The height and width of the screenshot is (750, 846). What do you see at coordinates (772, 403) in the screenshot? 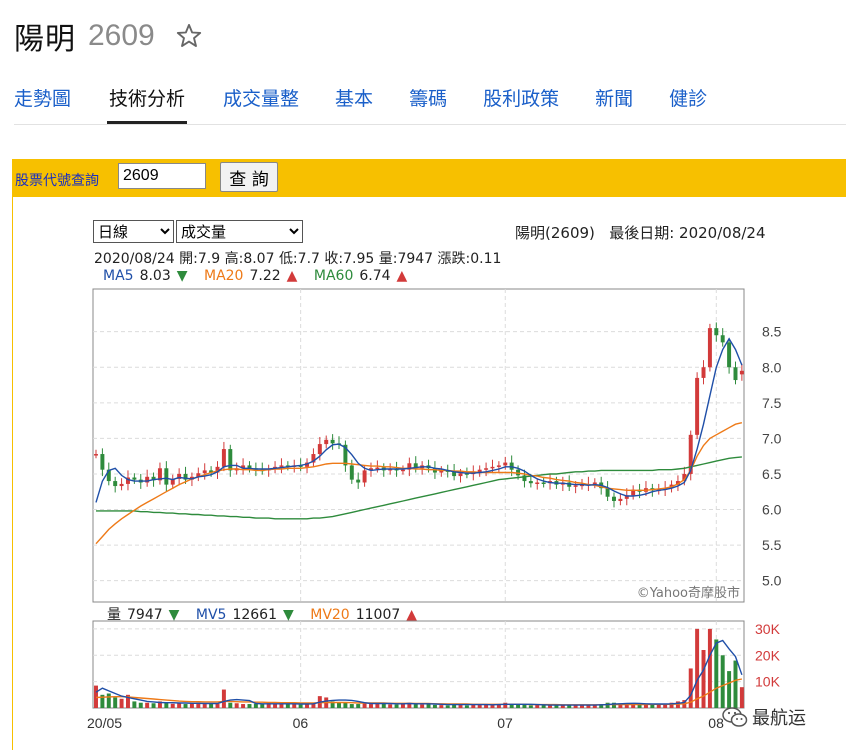
I see `price-tick-label: 7.5` at bounding box center [772, 403].